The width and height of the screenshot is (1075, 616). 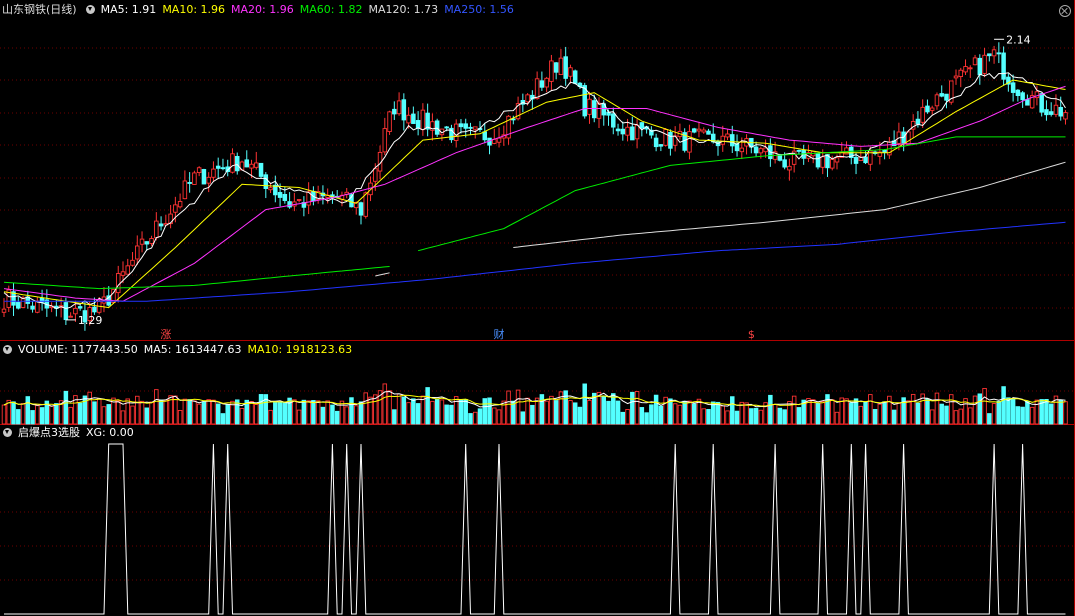 What do you see at coordinates (1012, 39) in the screenshot?
I see `price-annotation-high: 2.14` at bounding box center [1012, 39].